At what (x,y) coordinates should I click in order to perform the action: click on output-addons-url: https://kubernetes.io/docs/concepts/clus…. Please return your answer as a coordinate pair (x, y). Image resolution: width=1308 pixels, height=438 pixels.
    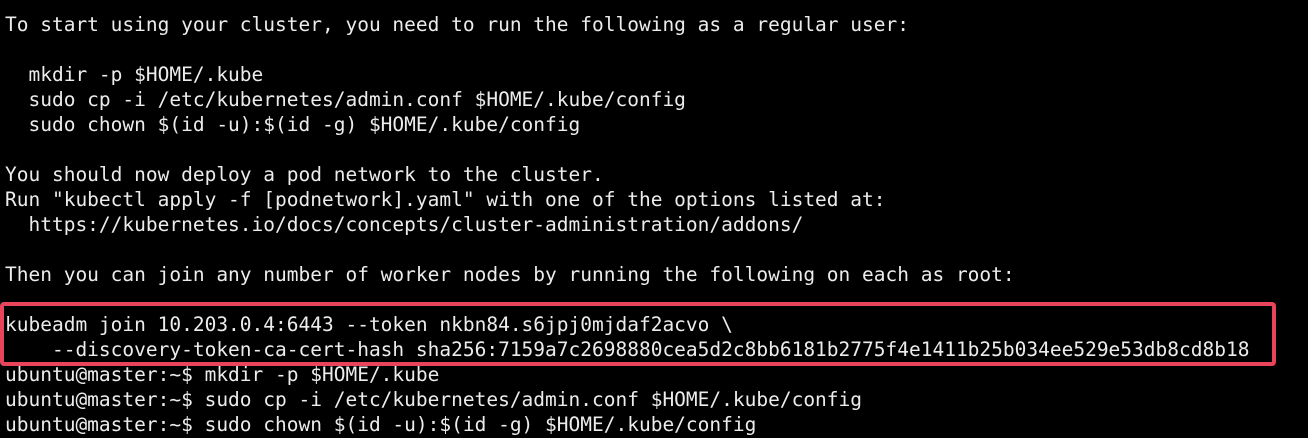
    Looking at the image, I should click on (404, 224).